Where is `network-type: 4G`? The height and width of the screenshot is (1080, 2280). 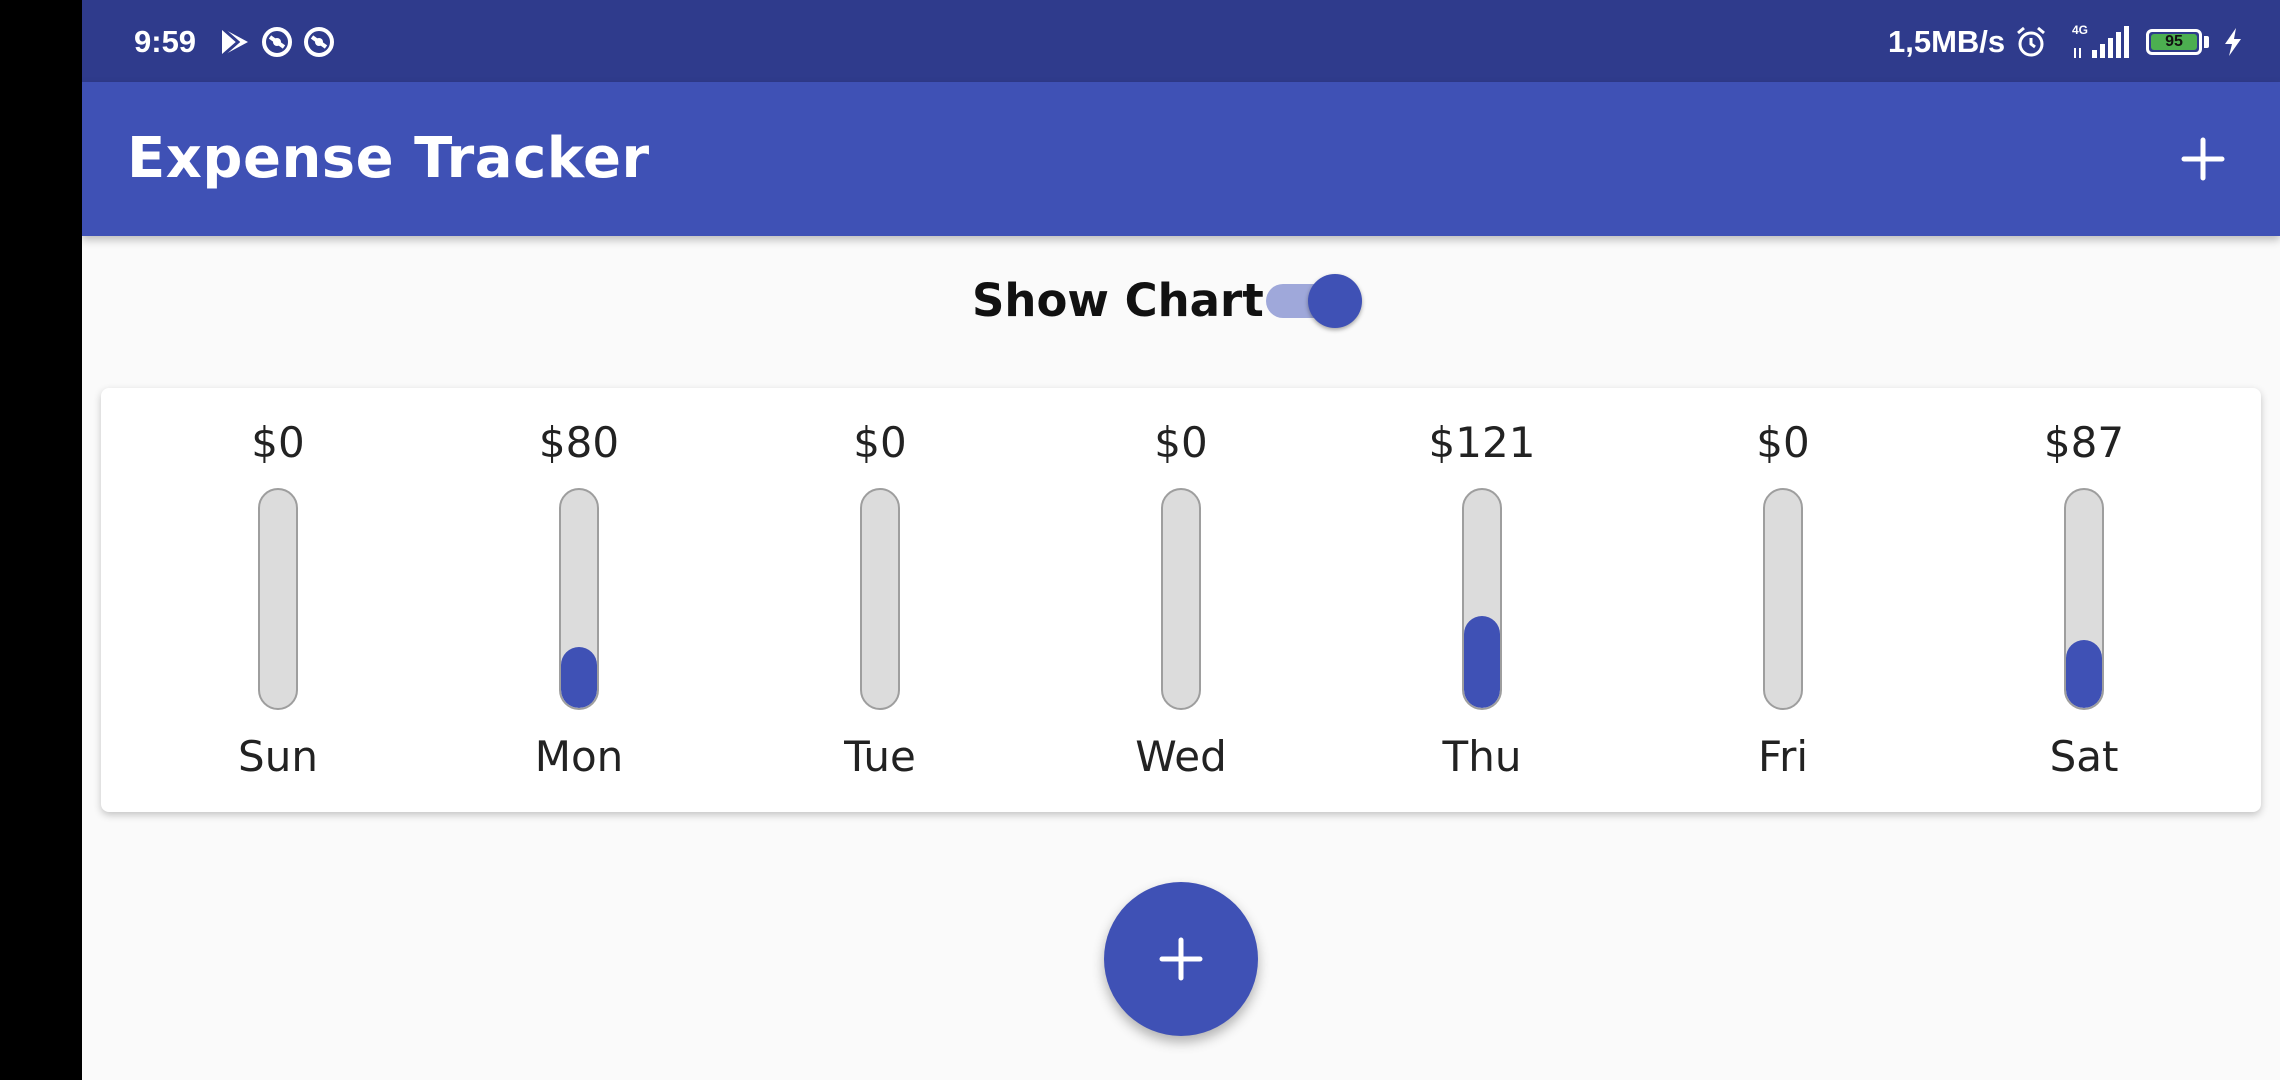
network-type: 4G is located at coordinates (2080, 30).